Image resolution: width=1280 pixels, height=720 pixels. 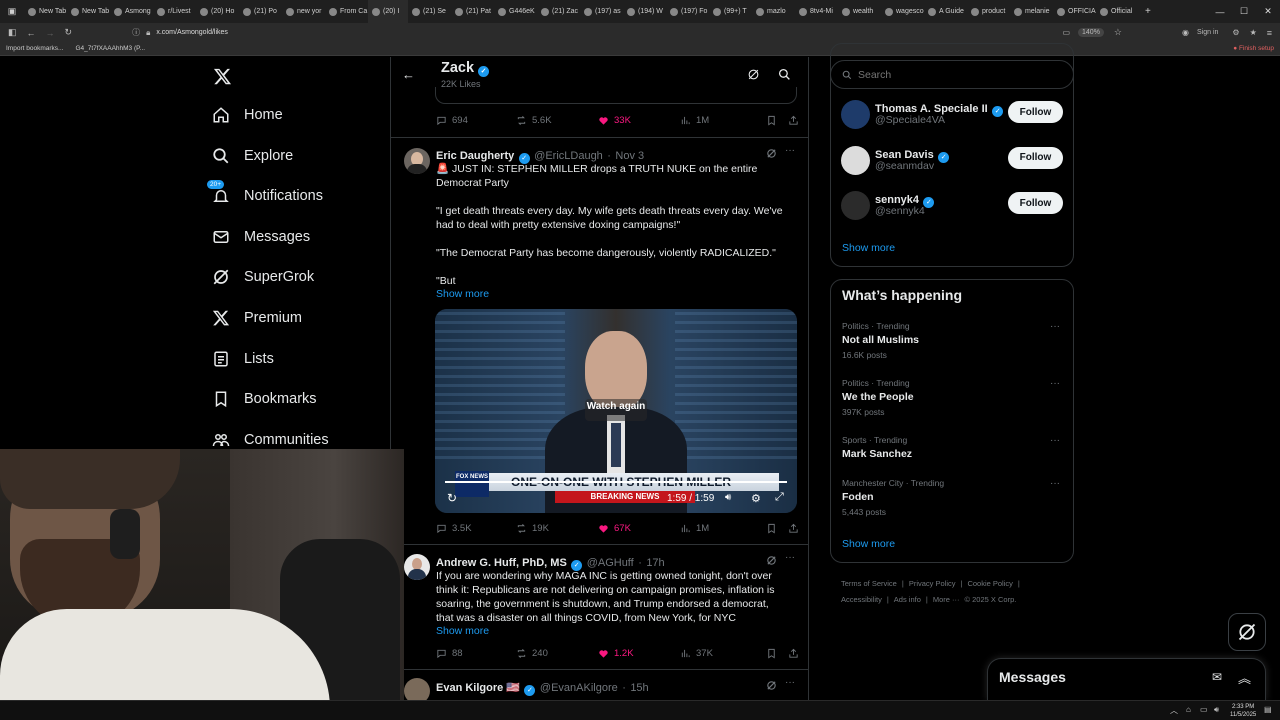 I want to click on footer-link: Privacy Policy, so click(x=932, y=583).